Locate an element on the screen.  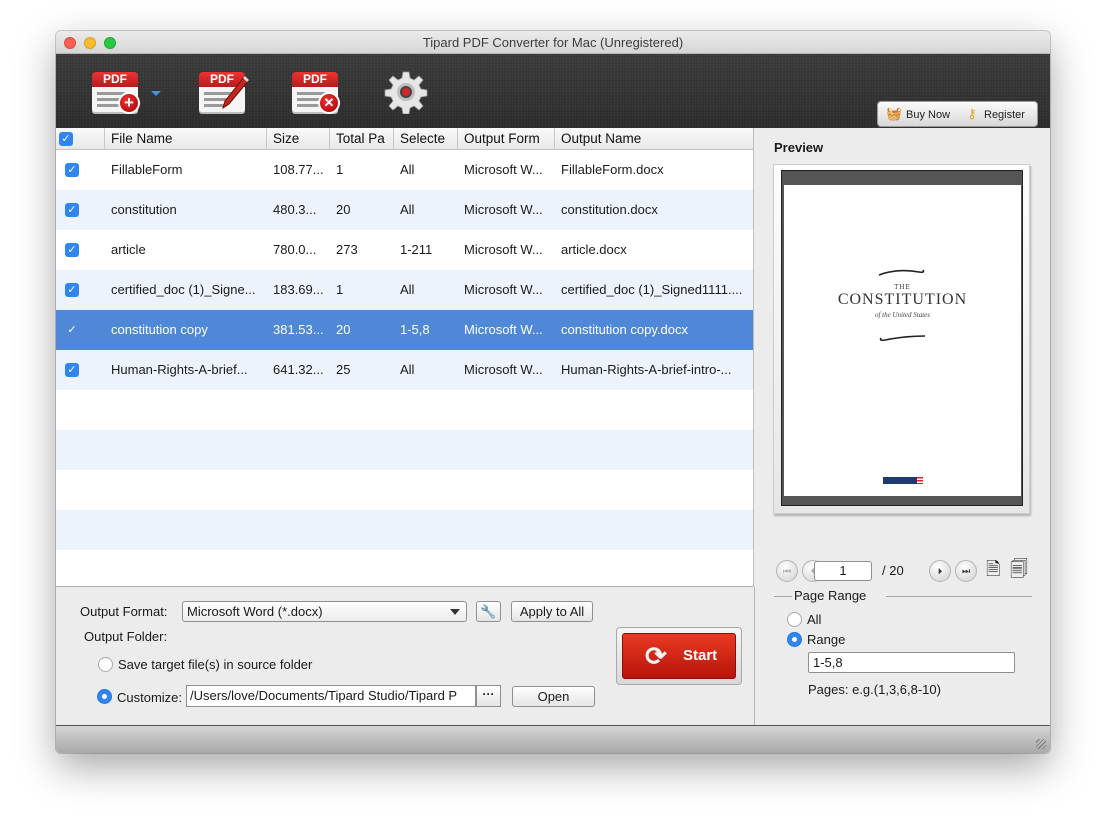
cell-output-name: constitution copy.docx is located at coordinates (624, 329).